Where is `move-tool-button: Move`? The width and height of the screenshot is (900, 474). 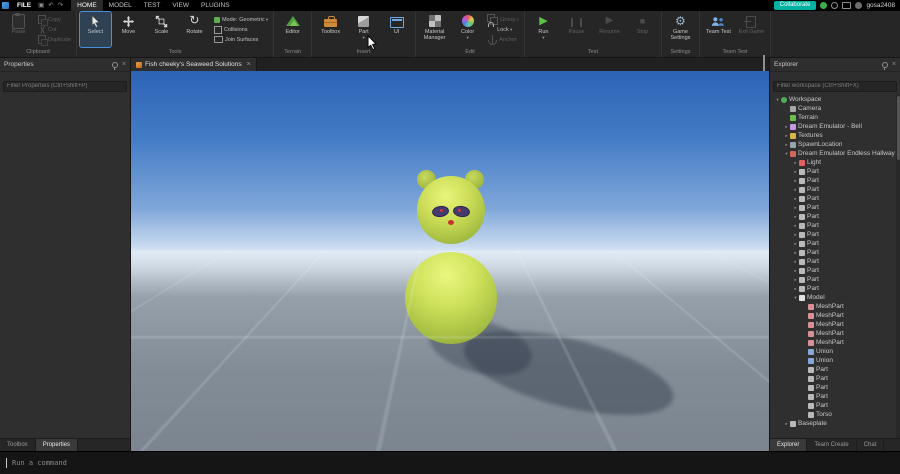
move-tool-button: Move is located at coordinates (128, 29).